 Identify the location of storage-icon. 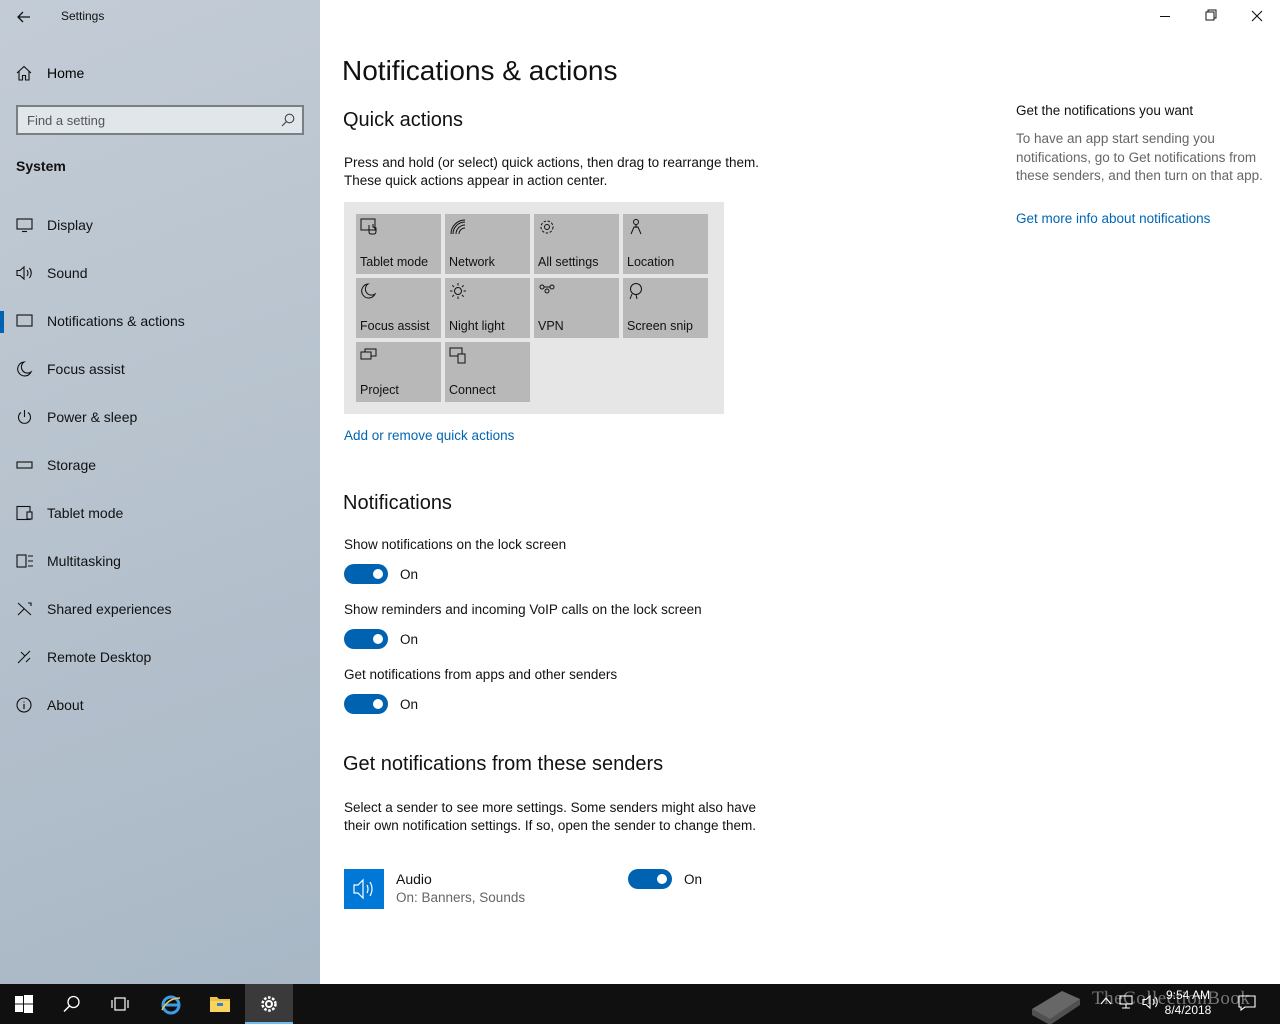
(25, 465).